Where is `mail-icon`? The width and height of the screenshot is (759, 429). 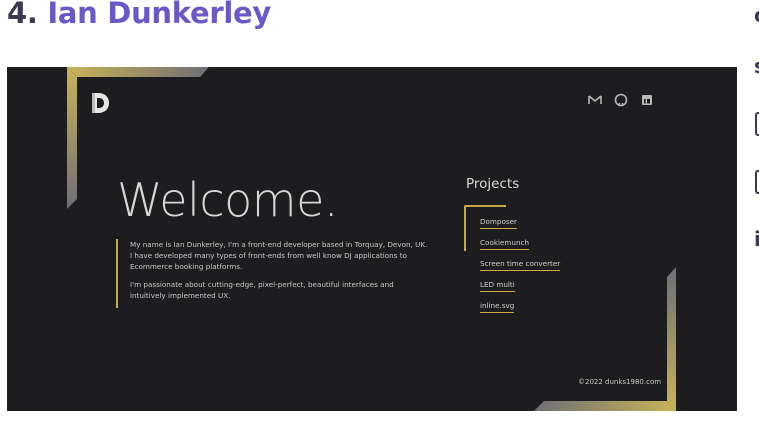
mail-icon is located at coordinates (595, 100).